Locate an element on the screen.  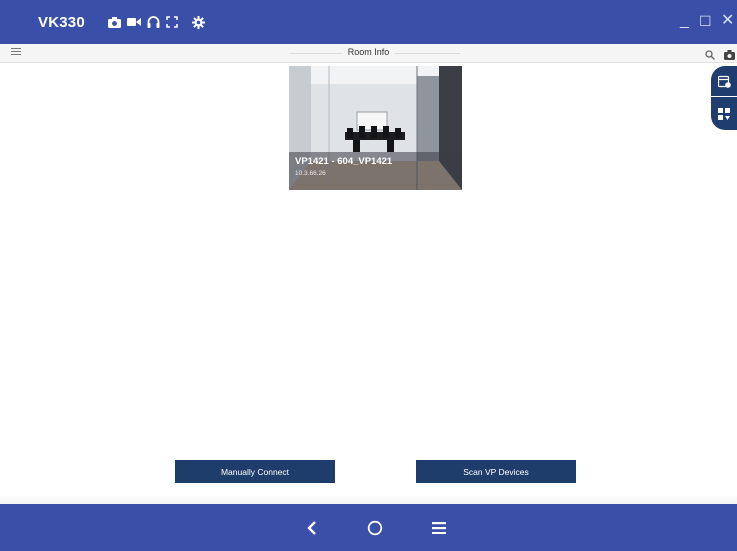
divider-strip is located at coordinates (368, 499).